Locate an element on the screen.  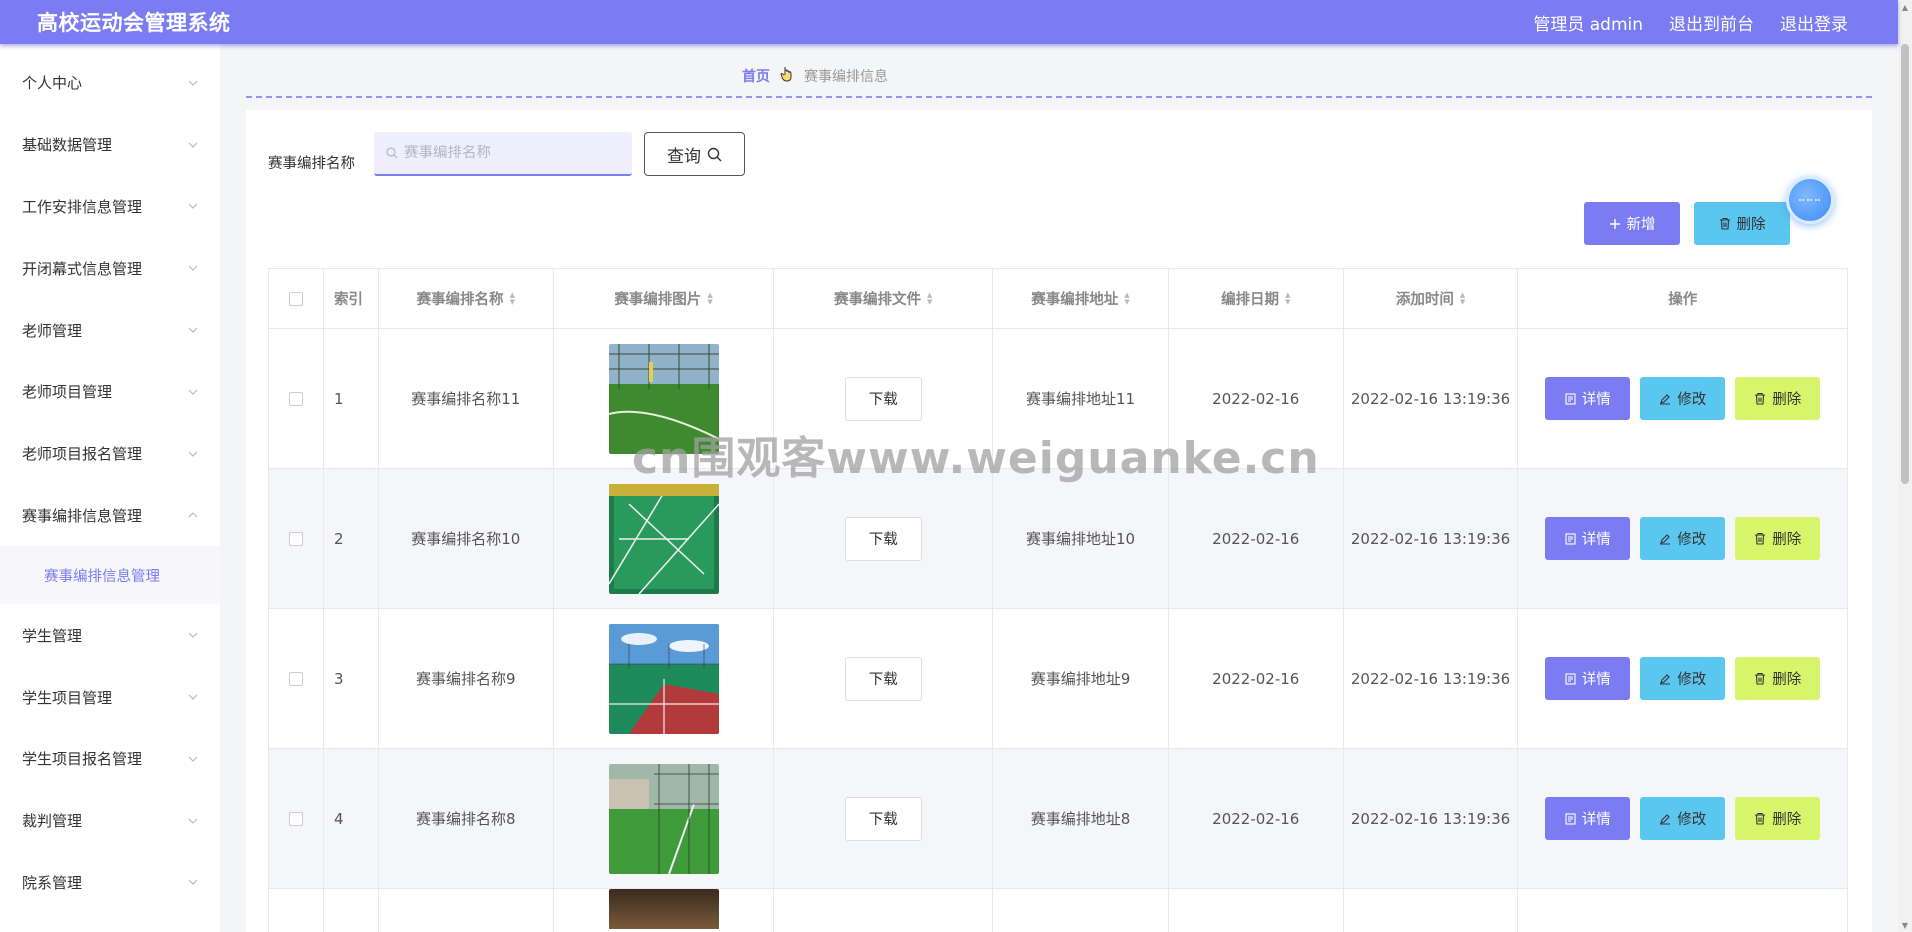
header-actions: 管理员 admin 退出到前台 退出登录 is located at coordinates (1690, 22).